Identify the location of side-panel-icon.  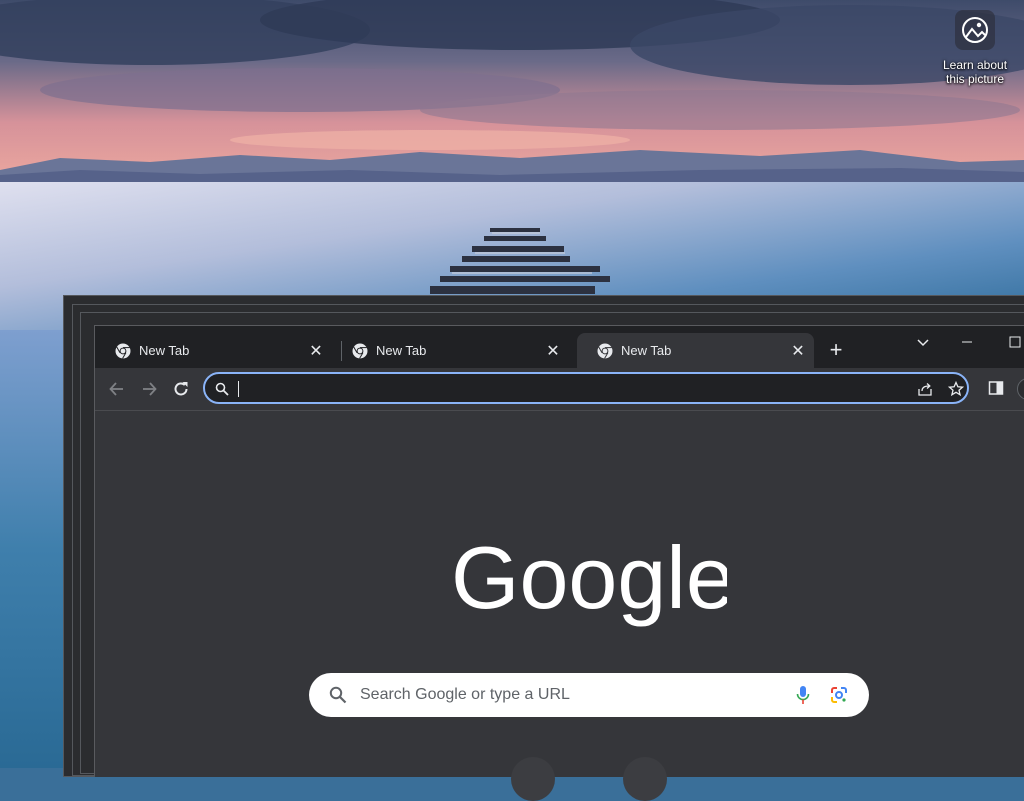
(996, 388).